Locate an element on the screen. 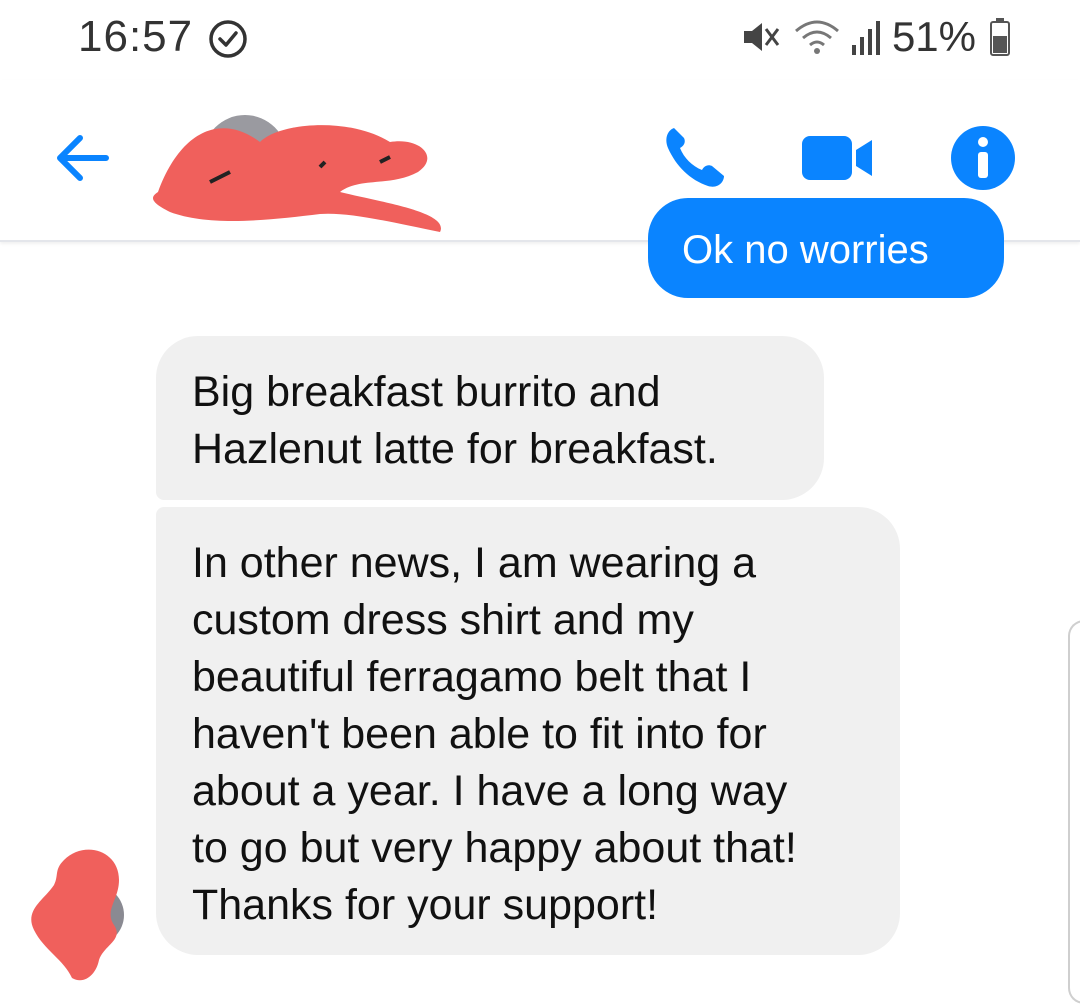  scroll-handle is located at coordinates (1074, 812).